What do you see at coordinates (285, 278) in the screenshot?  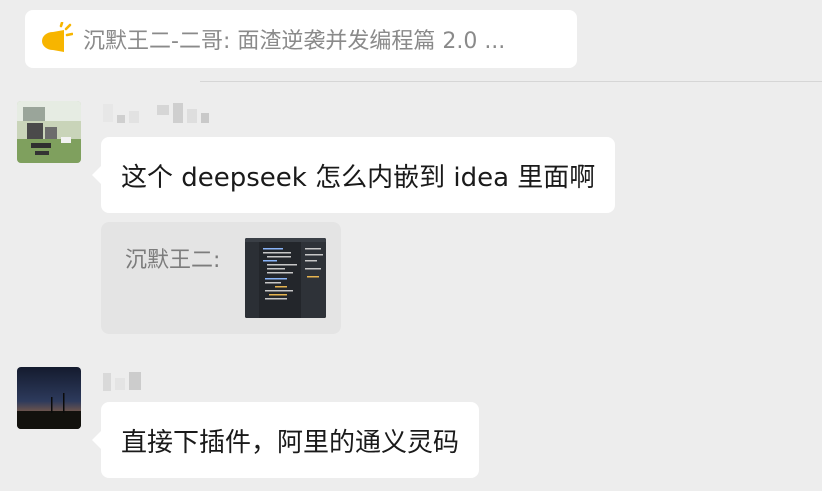 I see `code-screenshot-thumbnail` at bounding box center [285, 278].